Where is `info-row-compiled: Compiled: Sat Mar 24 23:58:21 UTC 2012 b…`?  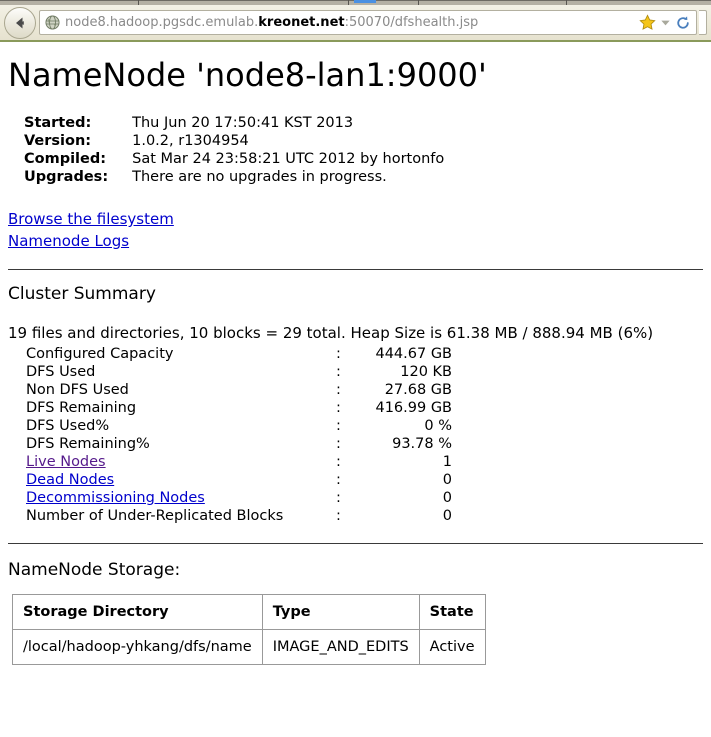
info-row-compiled: Compiled: Sat Mar 24 23:58:21 UTC 2012 b… is located at coordinates (234, 159).